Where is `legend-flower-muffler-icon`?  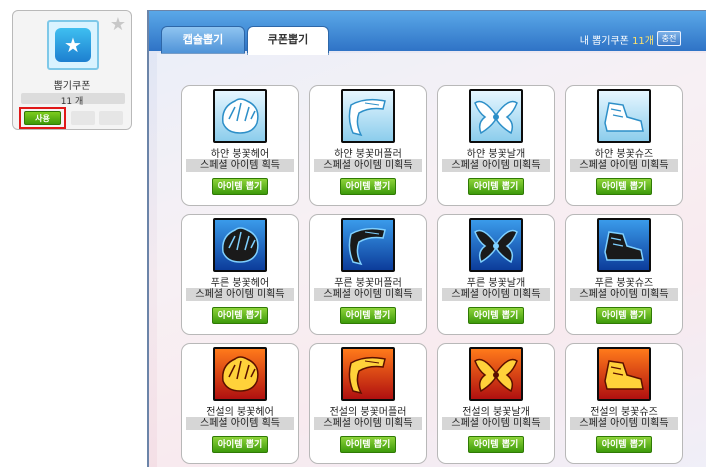
legend-flower-muffler-icon is located at coordinates (368, 374).